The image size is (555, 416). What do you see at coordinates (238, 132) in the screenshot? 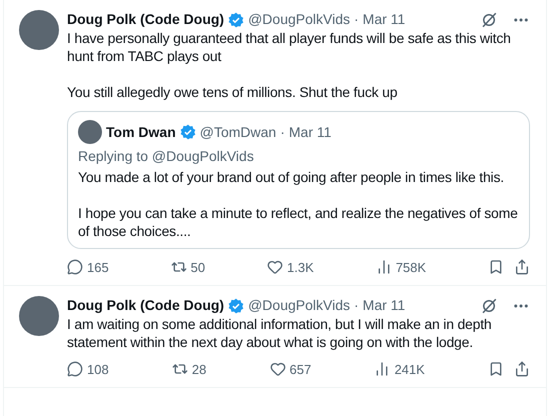
I see `author-handle: @TomDwan` at bounding box center [238, 132].